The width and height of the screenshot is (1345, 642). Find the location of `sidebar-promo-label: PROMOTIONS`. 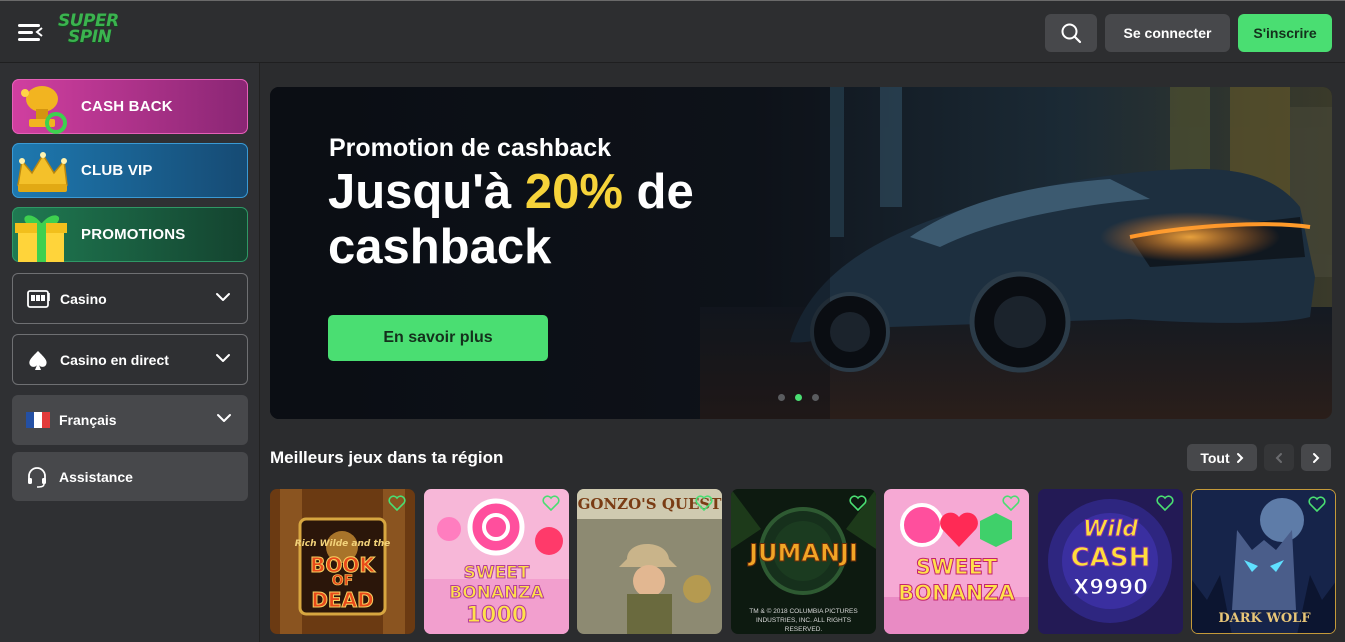

sidebar-promo-label: PROMOTIONS is located at coordinates (133, 234).